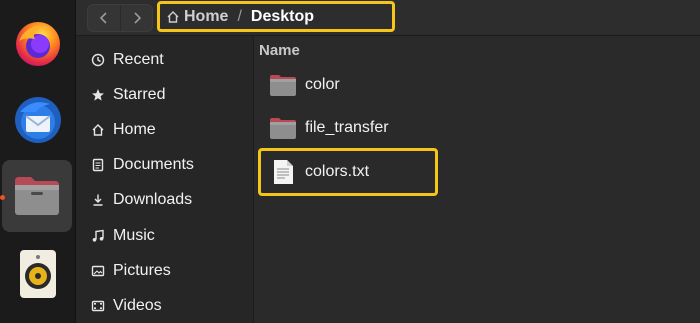 Image resolution: width=700 pixels, height=323 pixels. Describe the element at coordinates (337, 171) in the screenshot. I see `file-name: colors.txt` at that location.